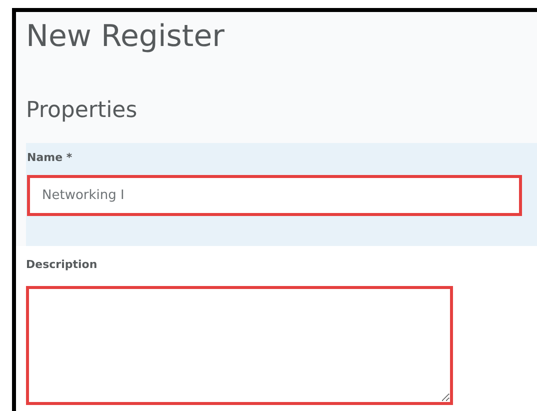 The width and height of the screenshot is (537, 411). I want to click on field-label: Description, so click(62, 265).